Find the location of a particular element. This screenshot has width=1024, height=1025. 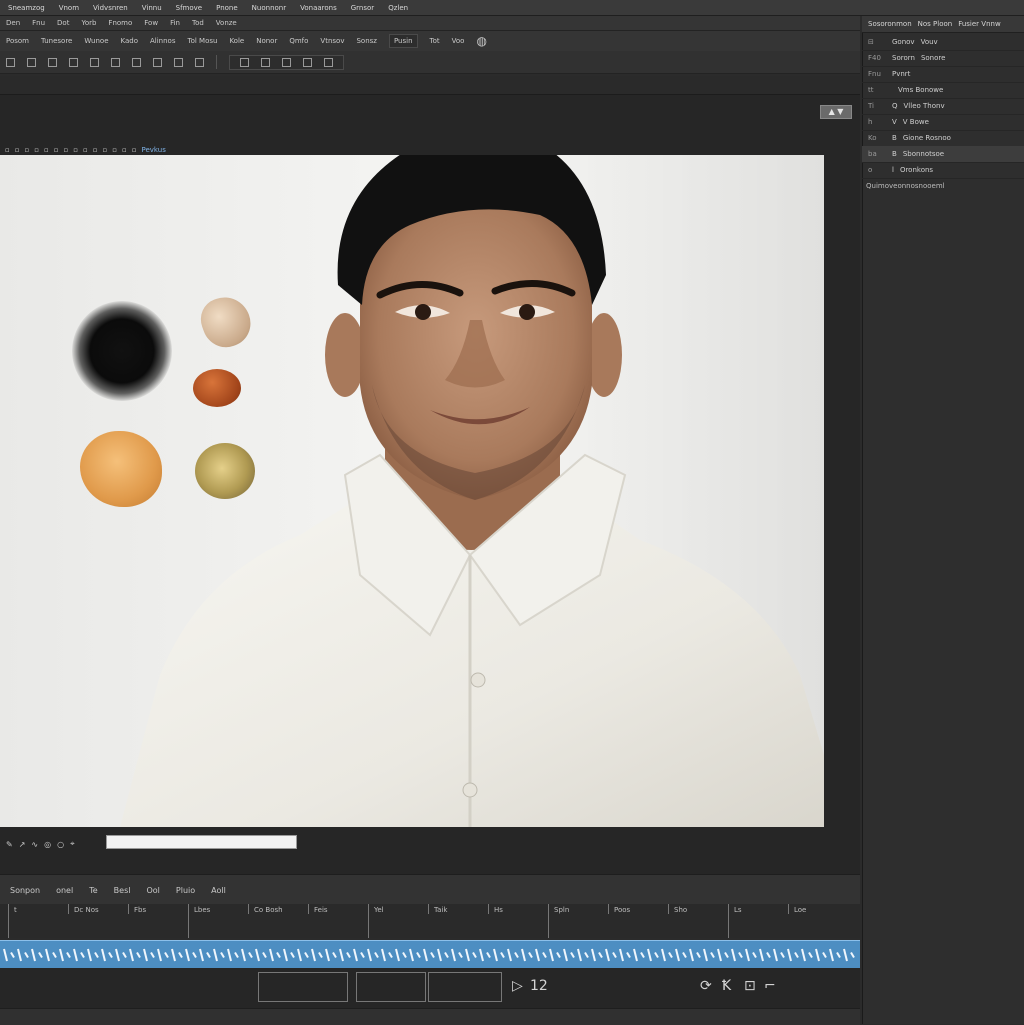

panel-row: ⊟ Gonov Vouv is located at coordinates (943, 42).